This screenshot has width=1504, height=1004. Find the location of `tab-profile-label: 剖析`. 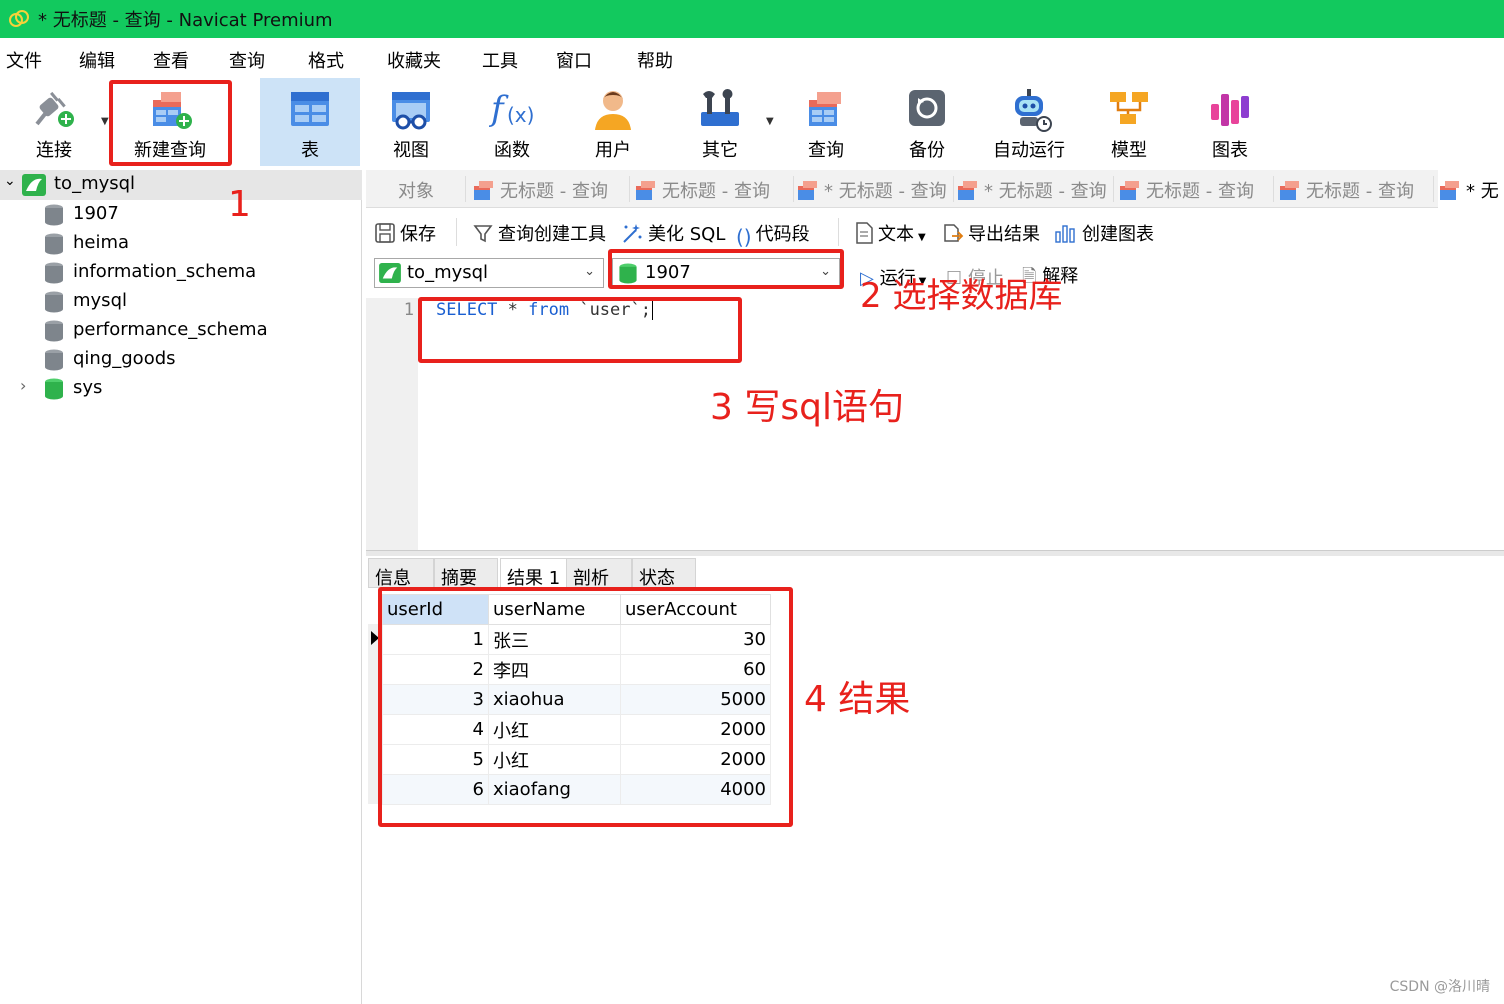

tab-profile-label: 剖析 is located at coordinates (591, 578).